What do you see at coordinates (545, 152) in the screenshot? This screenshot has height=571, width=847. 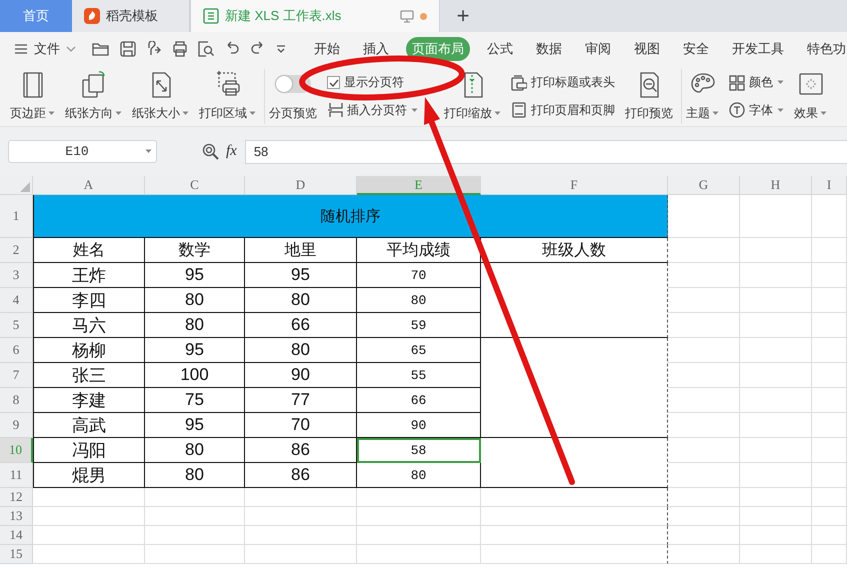 I see `formula-field: 58` at bounding box center [545, 152].